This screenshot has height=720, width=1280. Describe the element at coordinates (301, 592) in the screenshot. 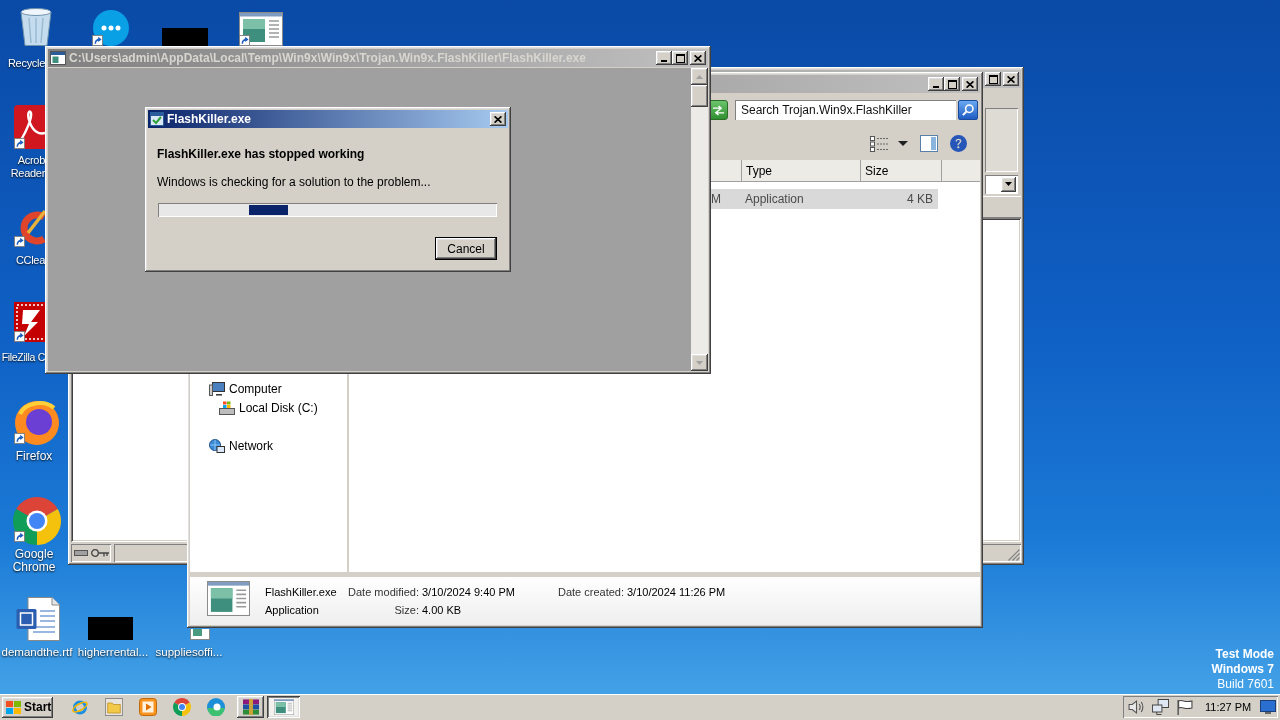

I see `file-name: FlashKiller.exe` at that location.